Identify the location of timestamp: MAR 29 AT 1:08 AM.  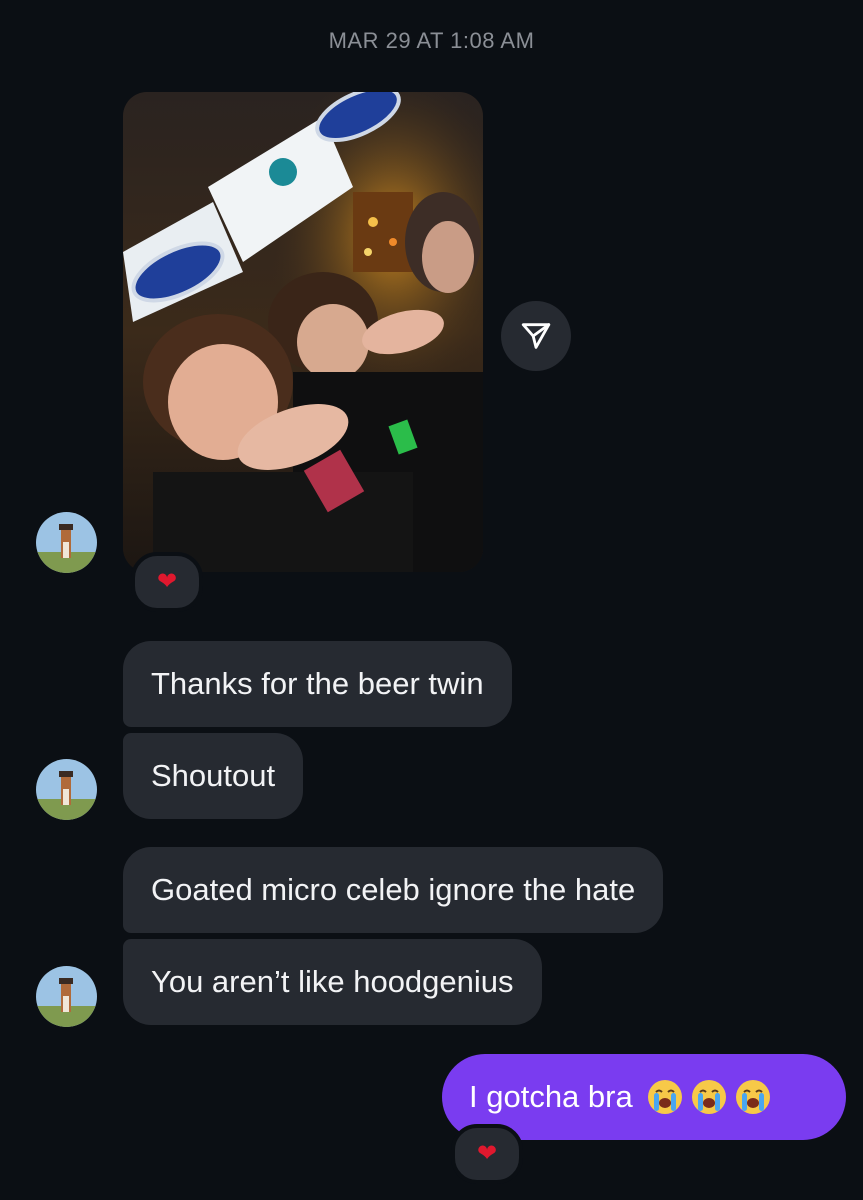
(431, 40).